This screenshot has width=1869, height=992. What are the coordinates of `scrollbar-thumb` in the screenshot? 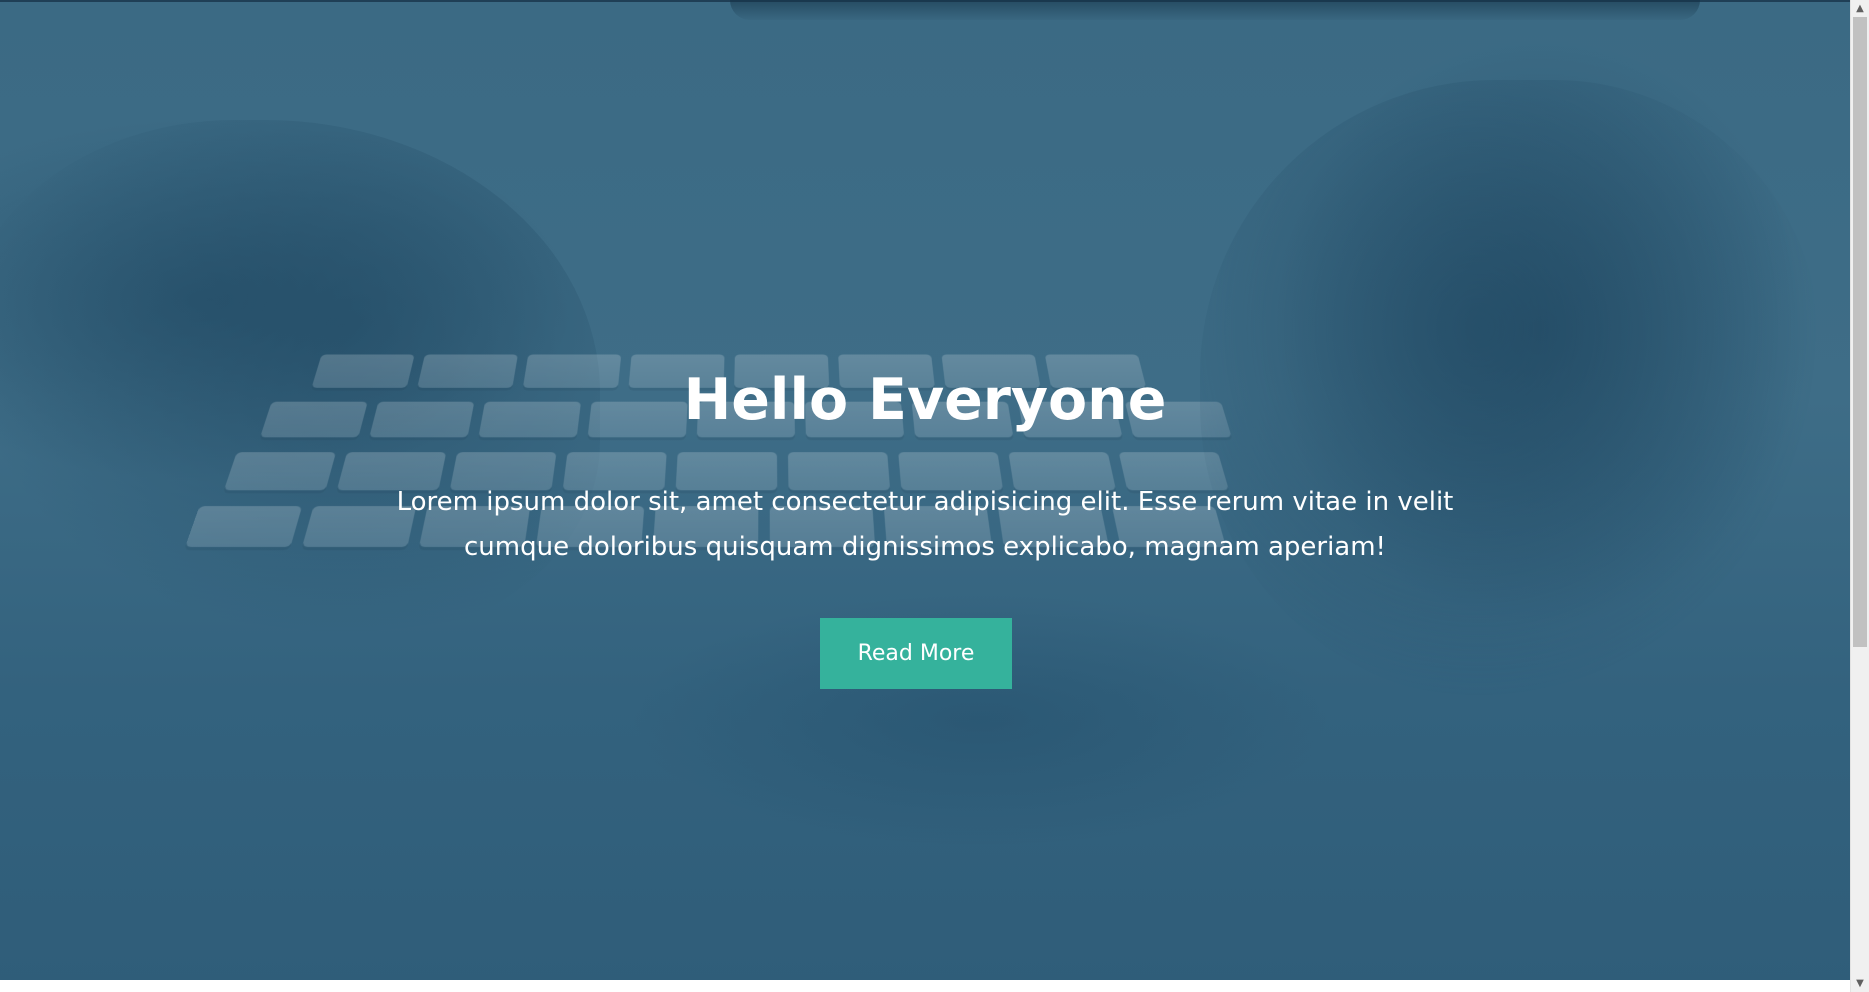 It's located at (1860, 332).